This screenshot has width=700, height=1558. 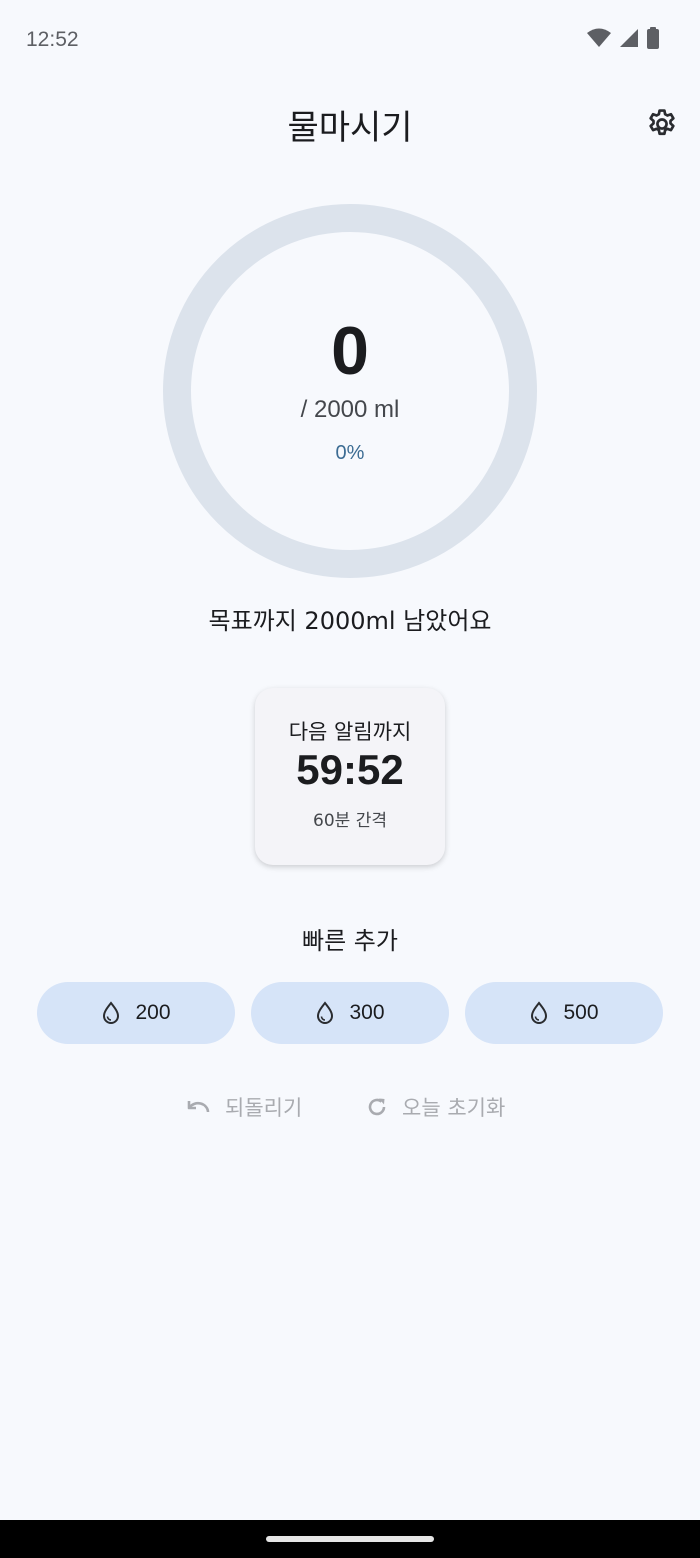 I want to click on reset-today-button: 오늘 초기화, so click(x=435, y=1107).